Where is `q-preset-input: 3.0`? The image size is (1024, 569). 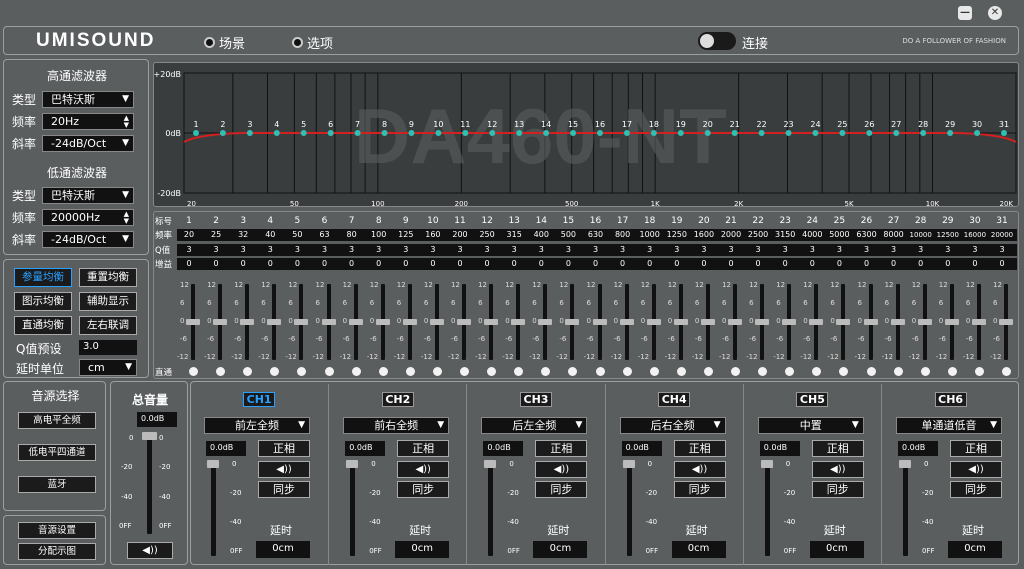 q-preset-input: 3.0 is located at coordinates (108, 347).